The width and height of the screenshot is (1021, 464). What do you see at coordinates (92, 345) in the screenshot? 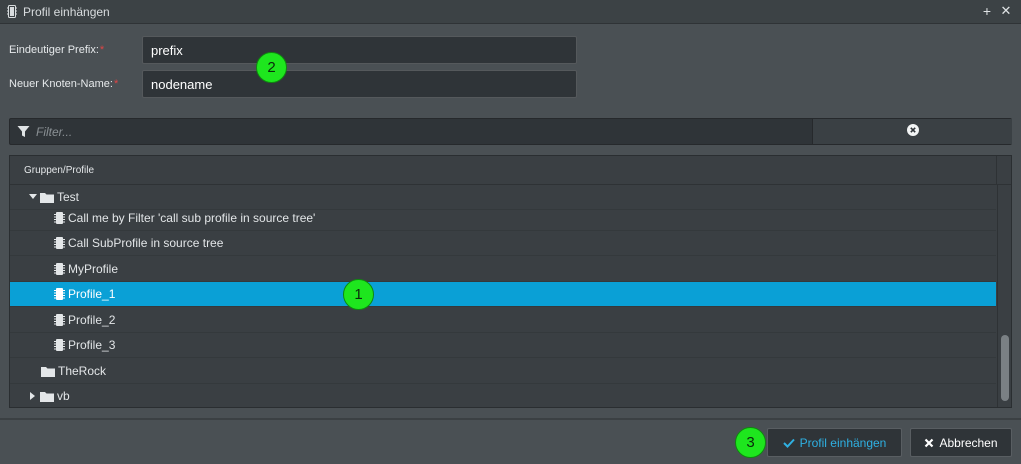
I see `tree-row-label: Profile_3` at bounding box center [92, 345].